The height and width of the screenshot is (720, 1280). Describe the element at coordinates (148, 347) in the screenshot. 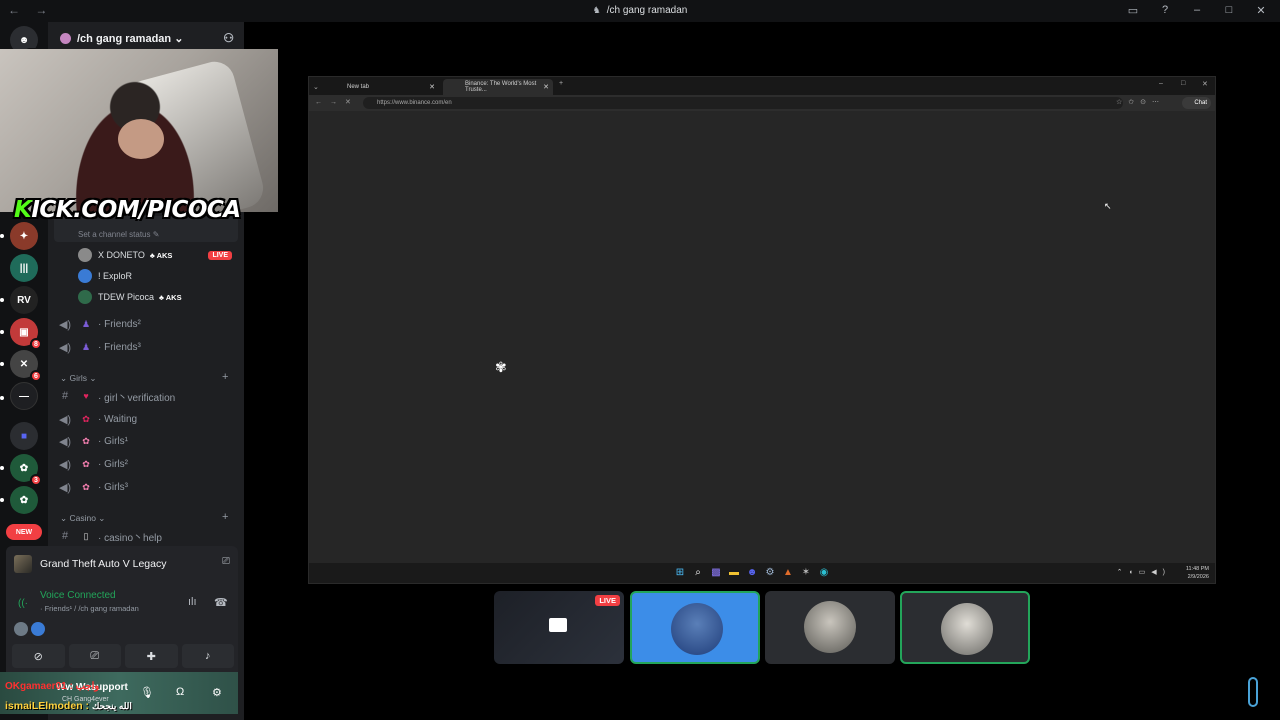

I see `voice-channel-friends3: ◀) ♟ · Friends³` at that location.